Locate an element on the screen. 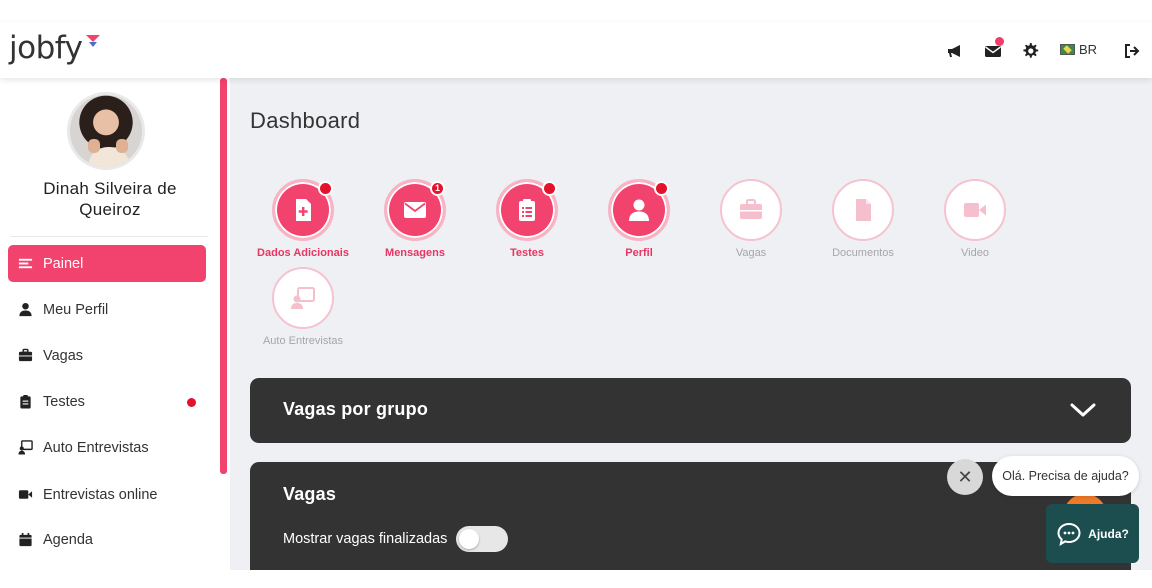 This screenshot has height=588, width=1152. sidebar-item-label: Painel is located at coordinates (63, 263).